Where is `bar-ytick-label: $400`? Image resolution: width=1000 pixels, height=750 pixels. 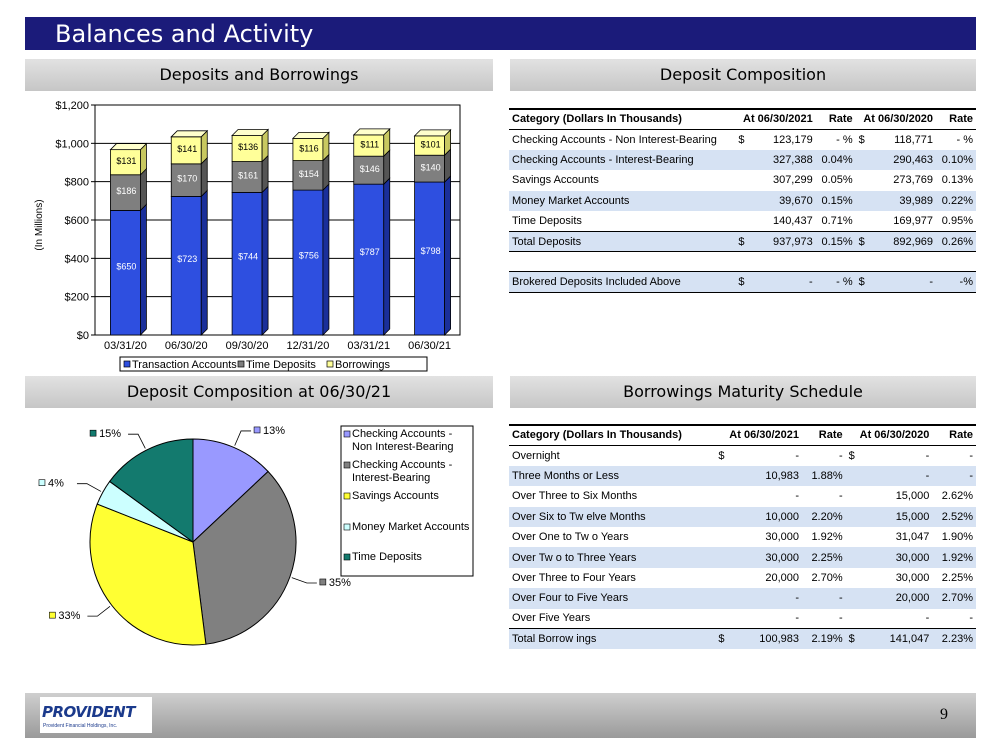
bar-ytick-label: $400 is located at coordinates (77, 259).